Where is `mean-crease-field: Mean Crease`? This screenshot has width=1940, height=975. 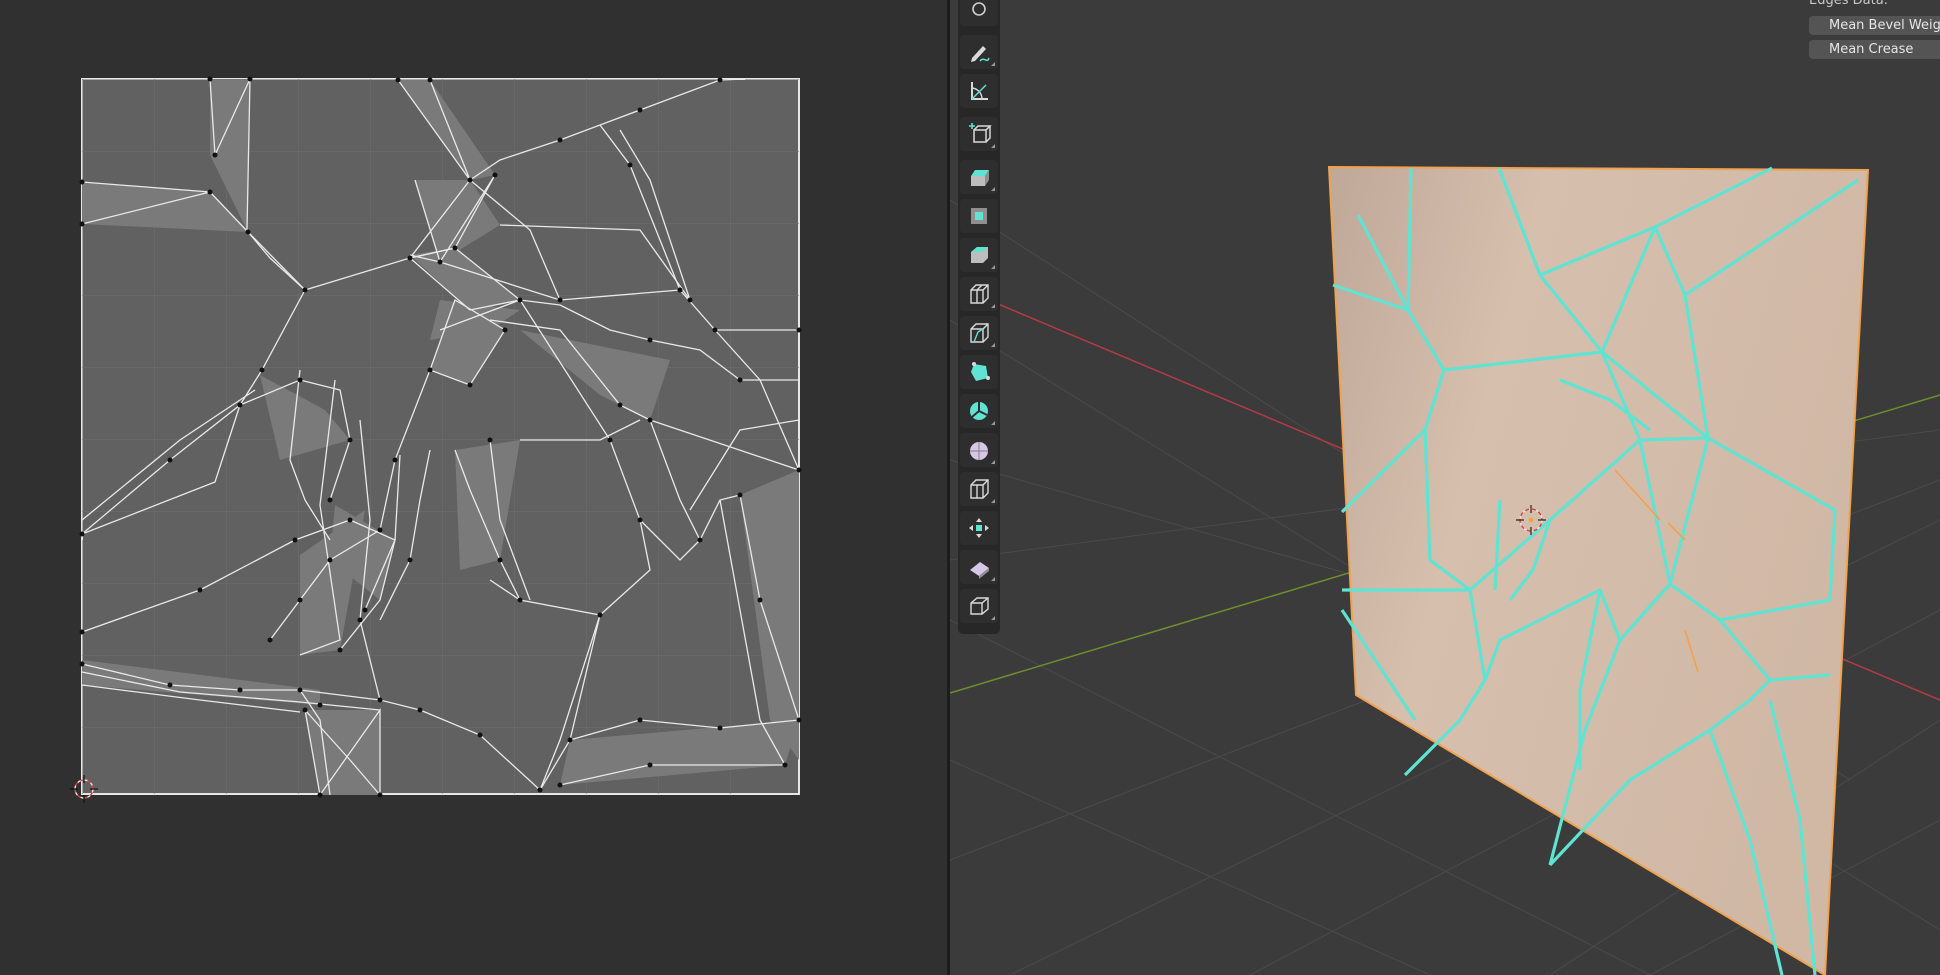 mean-crease-field: Mean Crease is located at coordinates (1874, 49).